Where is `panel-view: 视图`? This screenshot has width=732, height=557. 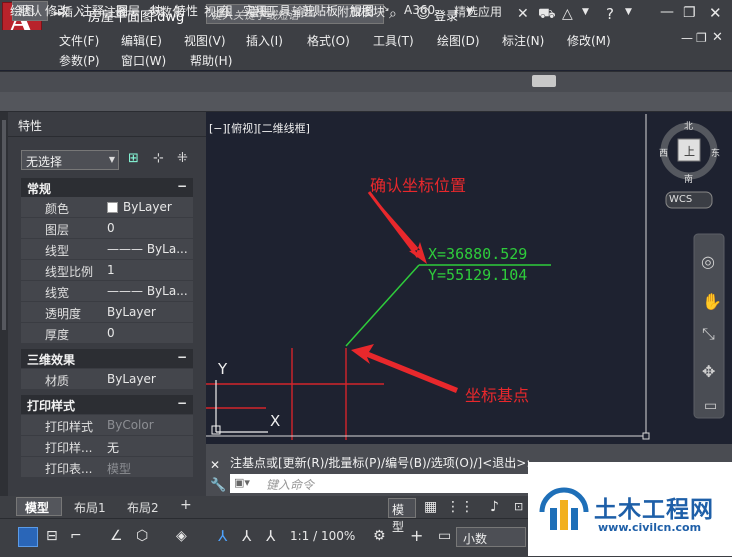 panel-view: 视图 is located at coordinates (362, 10).